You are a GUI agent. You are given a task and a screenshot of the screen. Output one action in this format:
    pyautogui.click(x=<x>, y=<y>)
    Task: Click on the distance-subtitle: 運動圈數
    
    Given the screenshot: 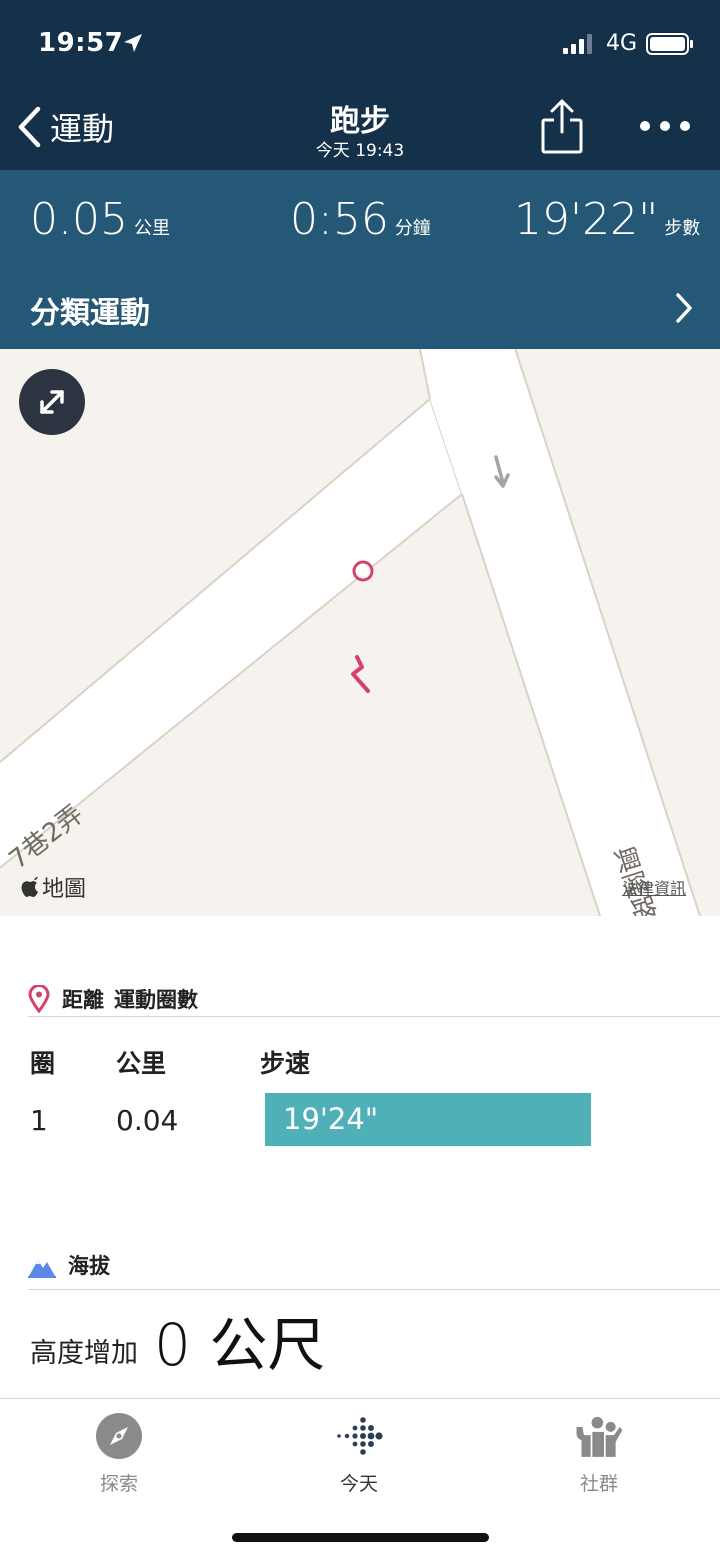 What is the action you would take?
    pyautogui.click(x=156, y=1000)
    